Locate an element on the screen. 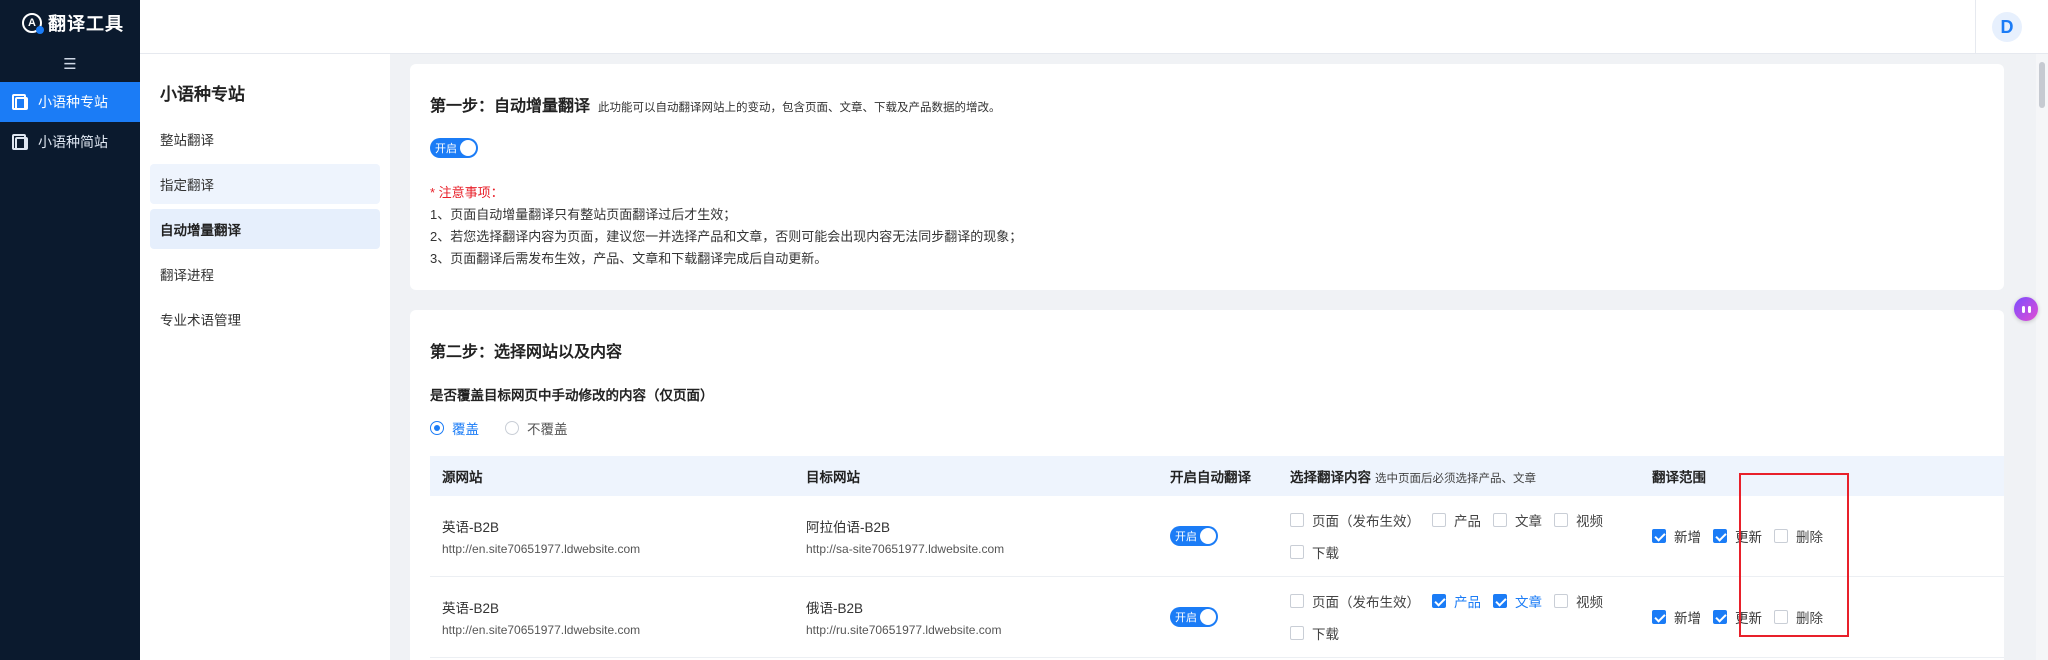  col-content: 选择翻译内容 选中页面后必须选择产品、文章 is located at coordinates (1459, 476).